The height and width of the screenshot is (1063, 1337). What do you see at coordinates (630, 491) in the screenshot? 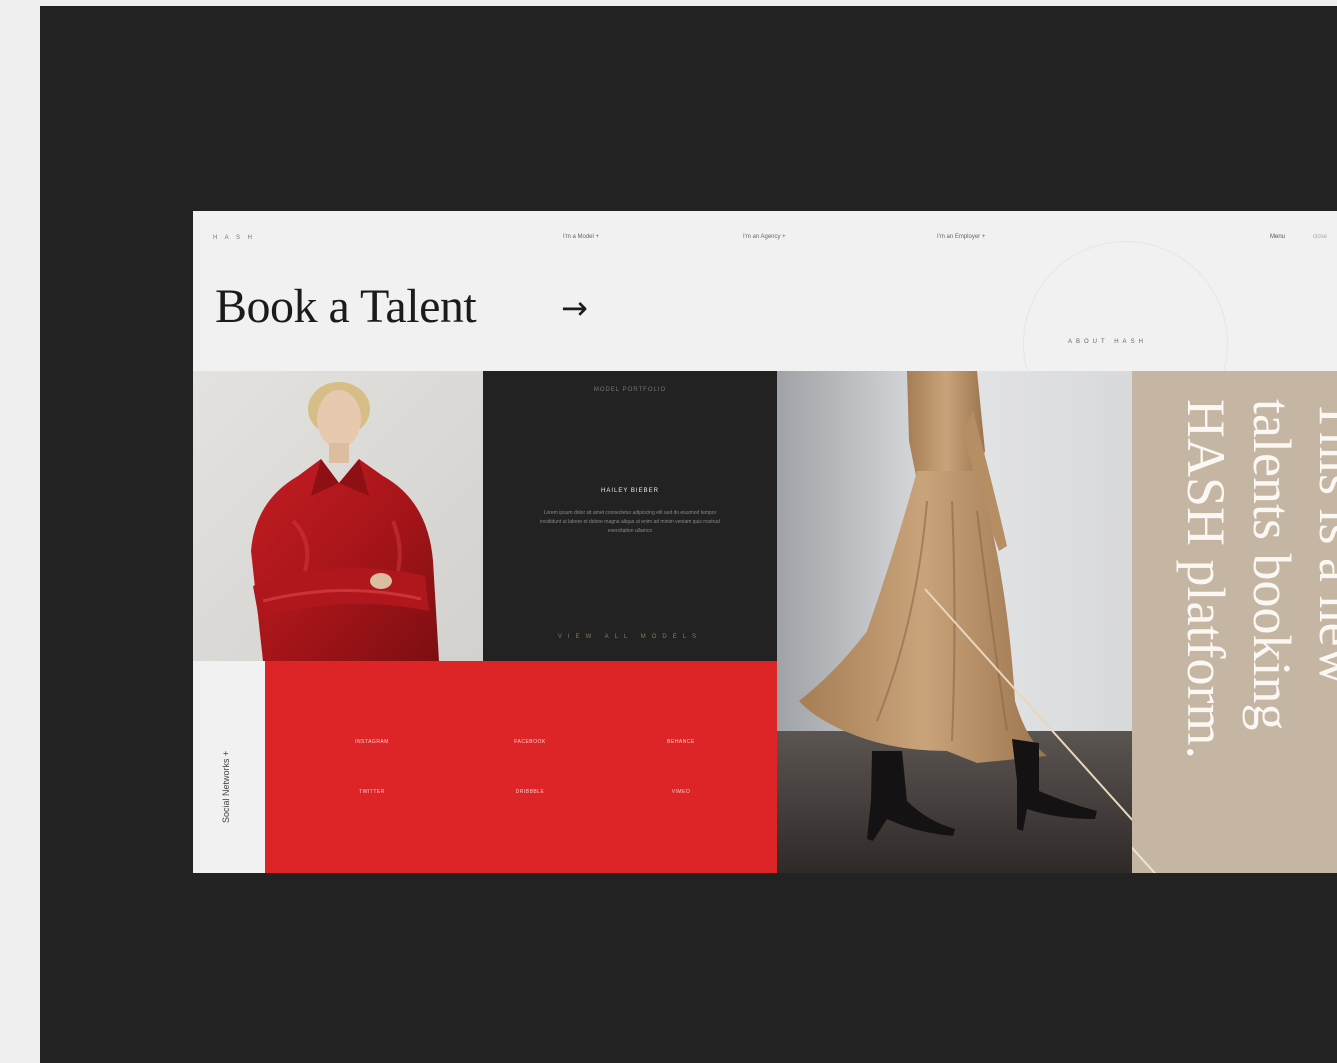
I see `card-heading: HAILEY BIEBER` at bounding box center [630, 491].